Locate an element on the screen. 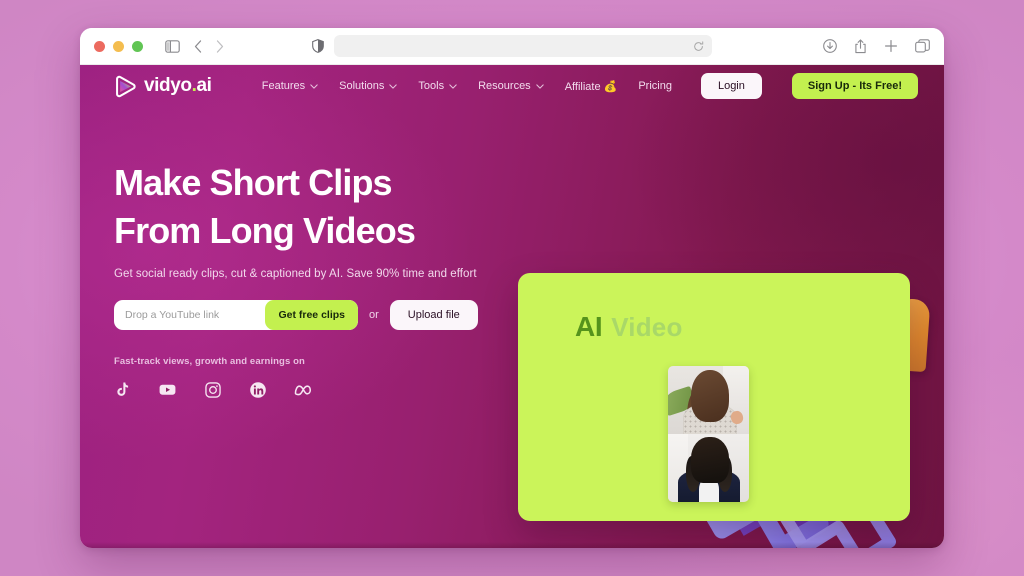 This screenshot has width=1024, height=576. clip-pane-top is located at coordinates (708, 400).